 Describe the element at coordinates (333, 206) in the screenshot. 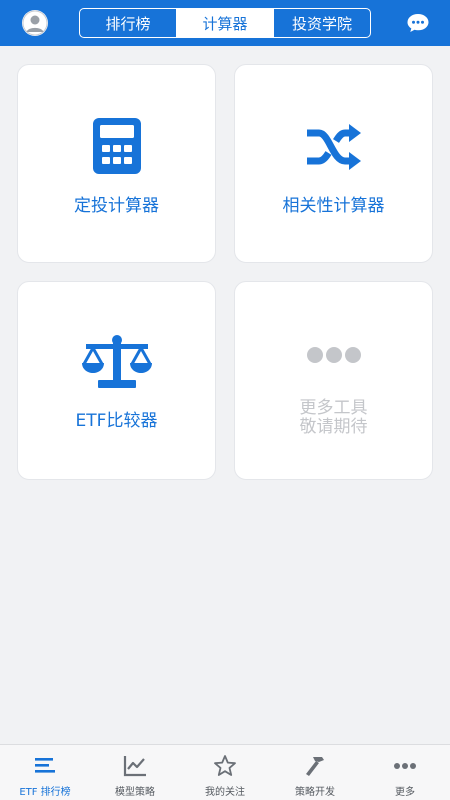

I see `correlation-calculator-label: 相关性计算器` at that location.